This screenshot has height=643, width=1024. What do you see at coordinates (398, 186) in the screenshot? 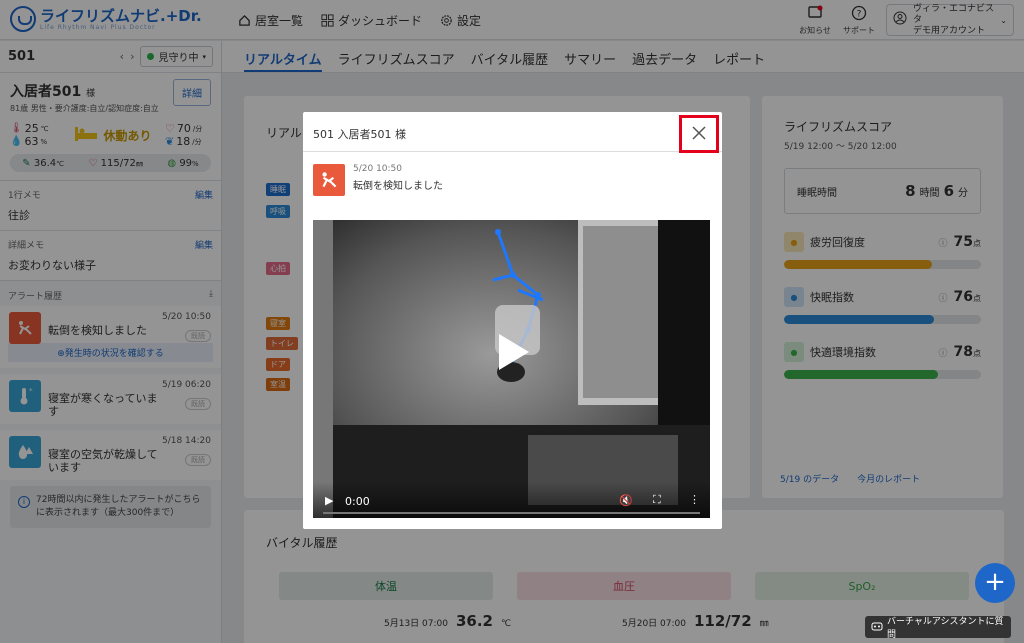
I see `modal-alert-text: 転倒を検知しました` at bounding box center [398, 186].